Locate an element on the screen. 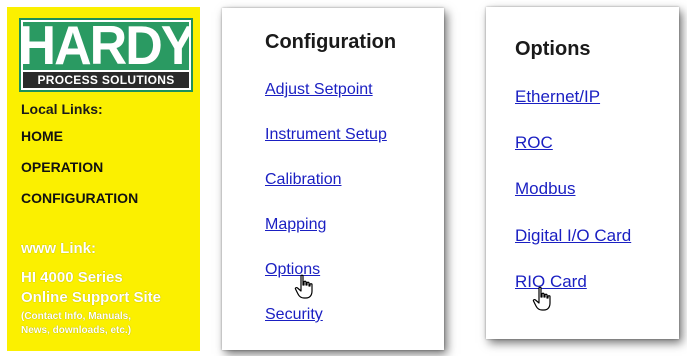 Image resolution: width=687 pixels, height=356 pixels. configuration-title: Configuration is located at coordinates (331, 42).